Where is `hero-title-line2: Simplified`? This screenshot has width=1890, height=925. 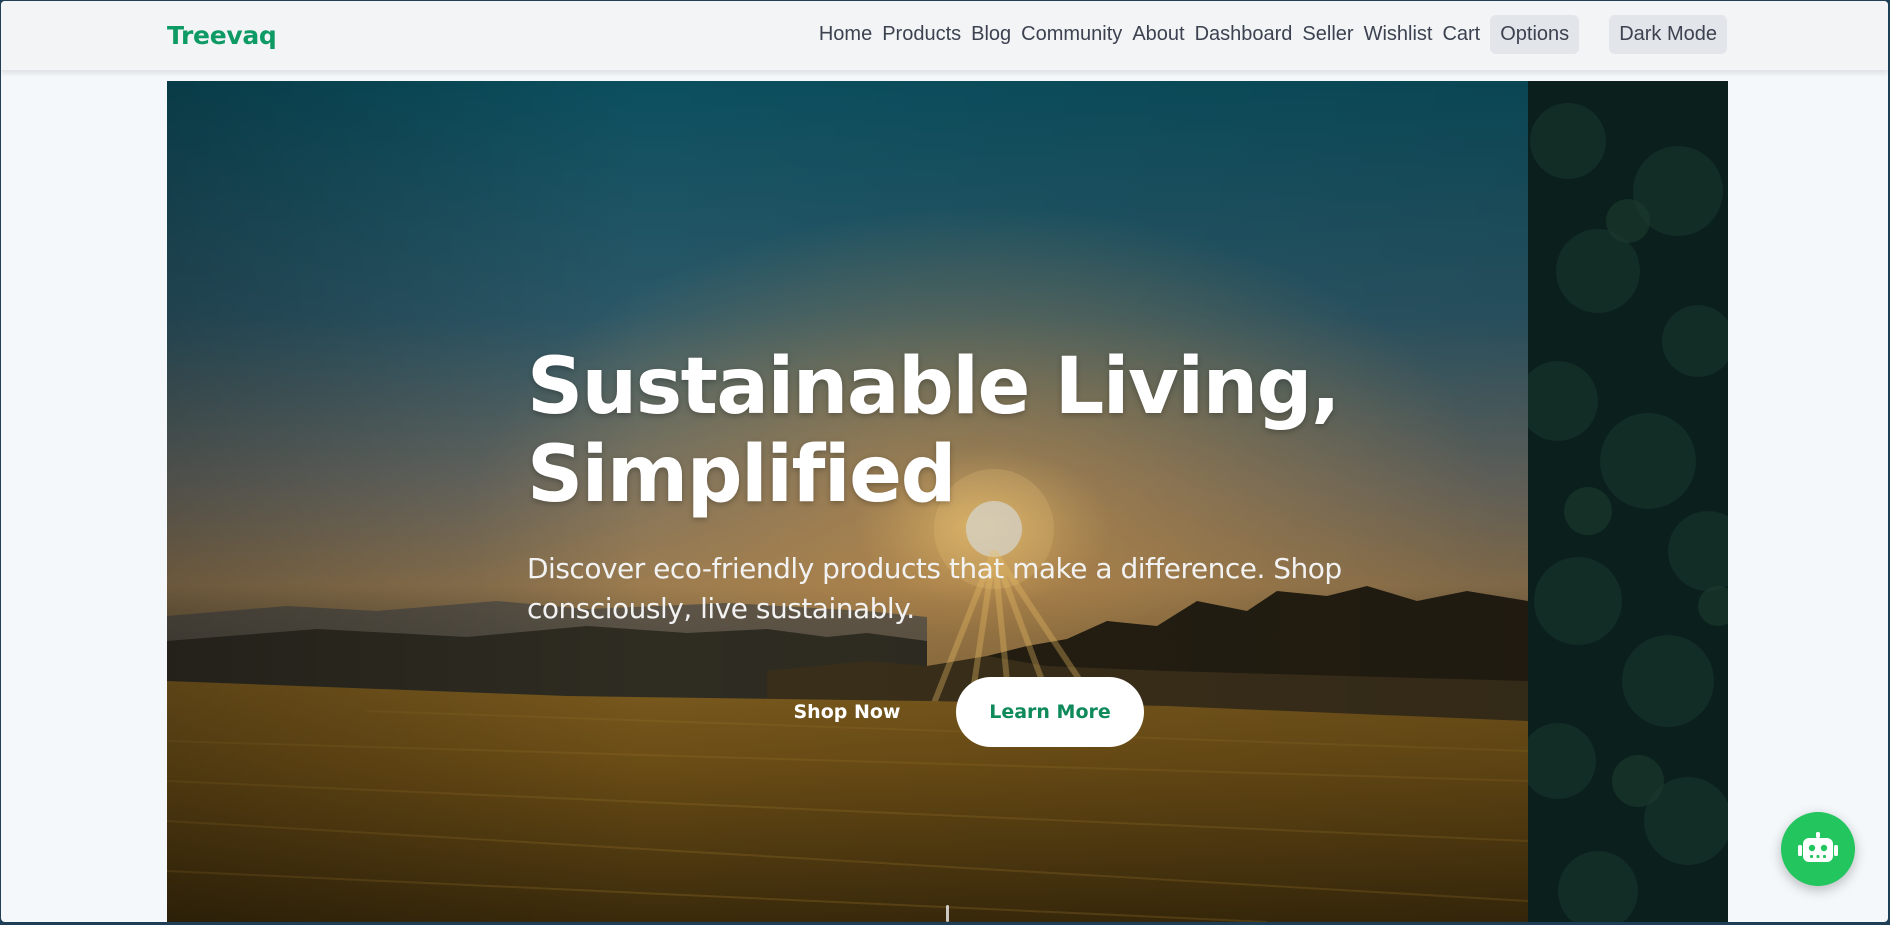 hero-title-line2: Simplified is located at coordinates (741, 475).